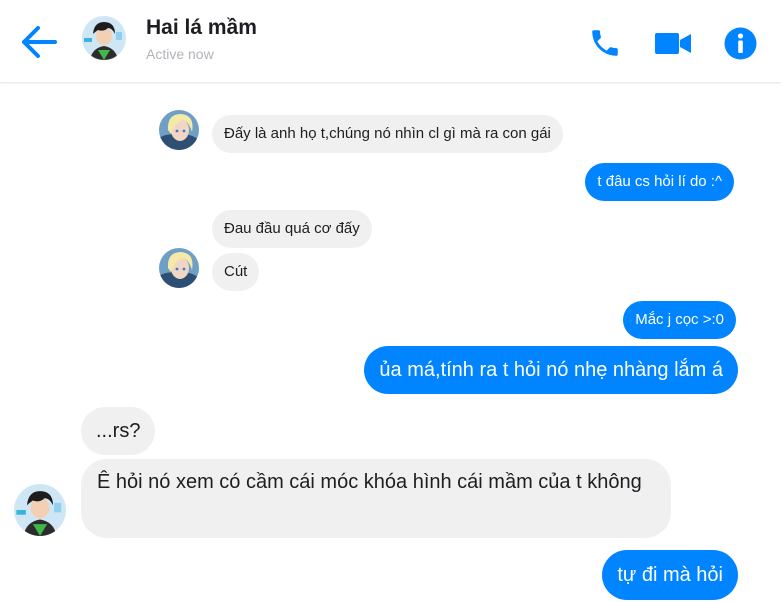 This screenshot has height=602, width=781. Describe the element at coordinates (551, 370) in the screenshot. I see `message-bubble-outgoing: ủa má,tính ra t hỏi nó nhẹ nhàng lắm á` at that location.